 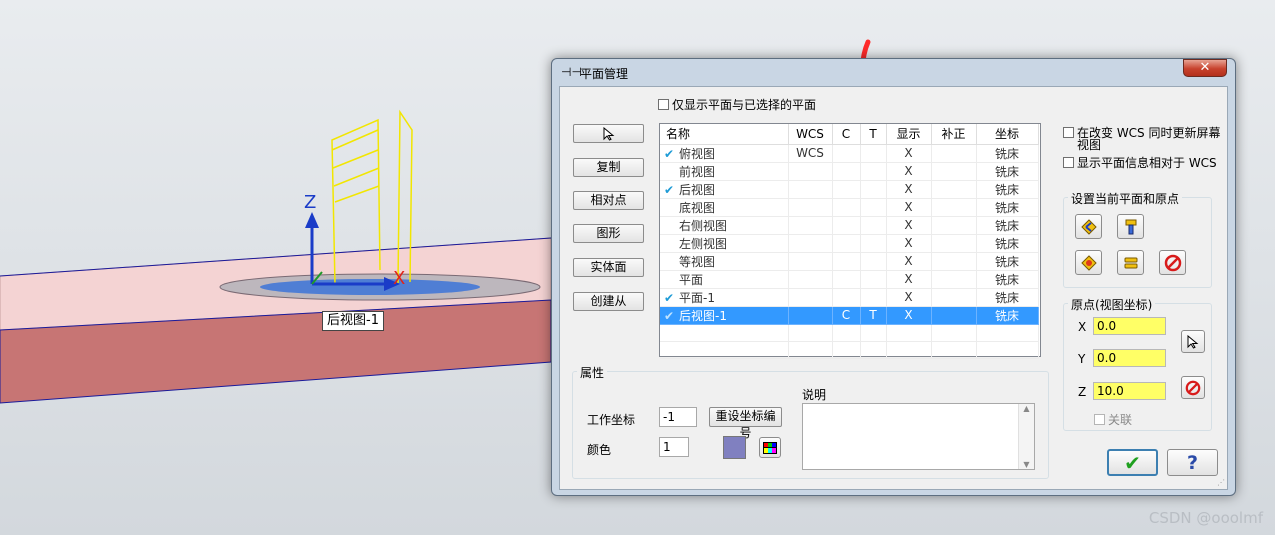 What do you see at coordinates (846, 315) in the screenshot?
I see `cell-c: C` at bounding box center [846, 315].